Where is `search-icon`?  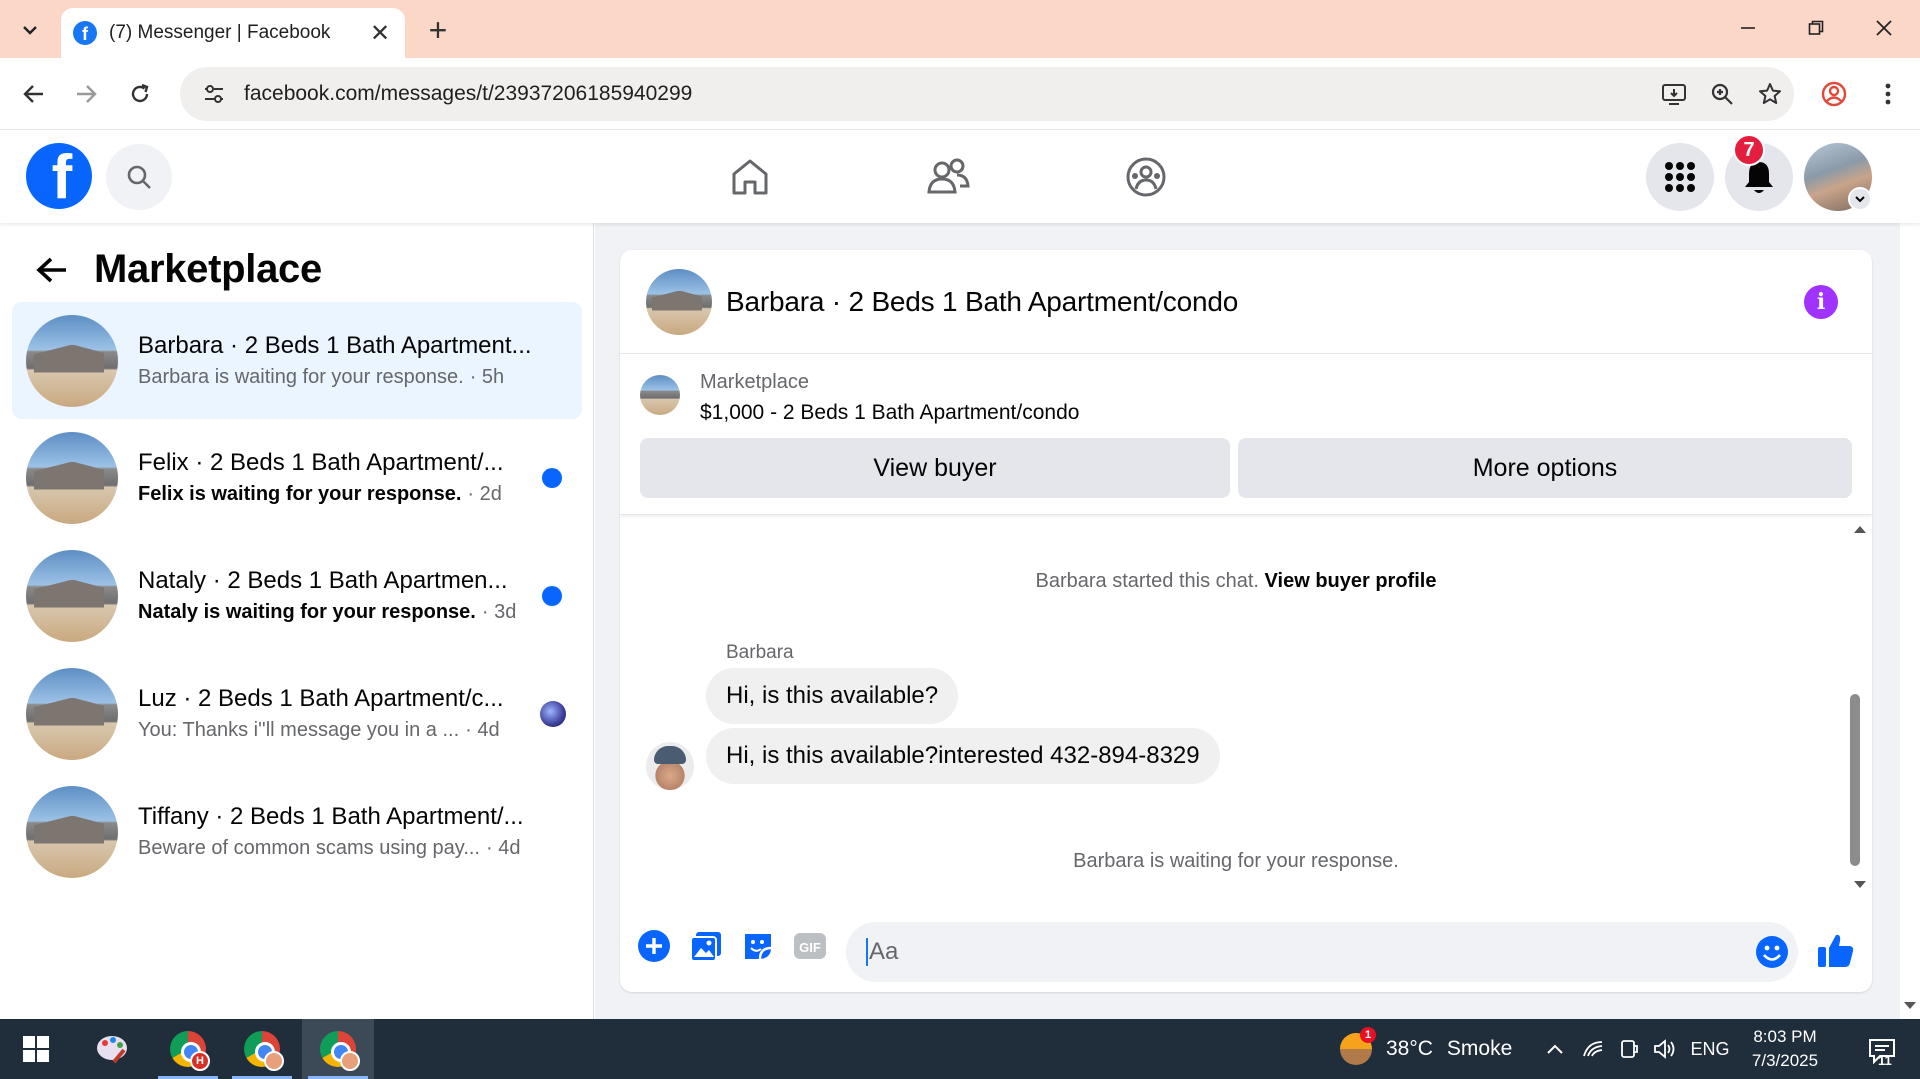 search-icon is located at coordinates (139, 177).